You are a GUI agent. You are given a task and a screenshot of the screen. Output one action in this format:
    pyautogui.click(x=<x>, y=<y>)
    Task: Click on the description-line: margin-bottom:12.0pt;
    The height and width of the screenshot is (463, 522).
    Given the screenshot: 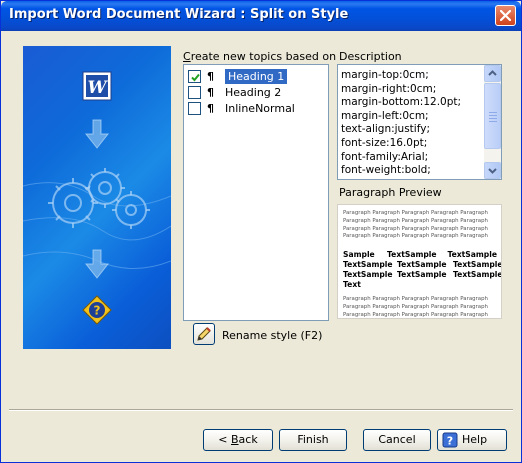 What is the action you would take?
    pyautogui.click(x=401, y=102)
    